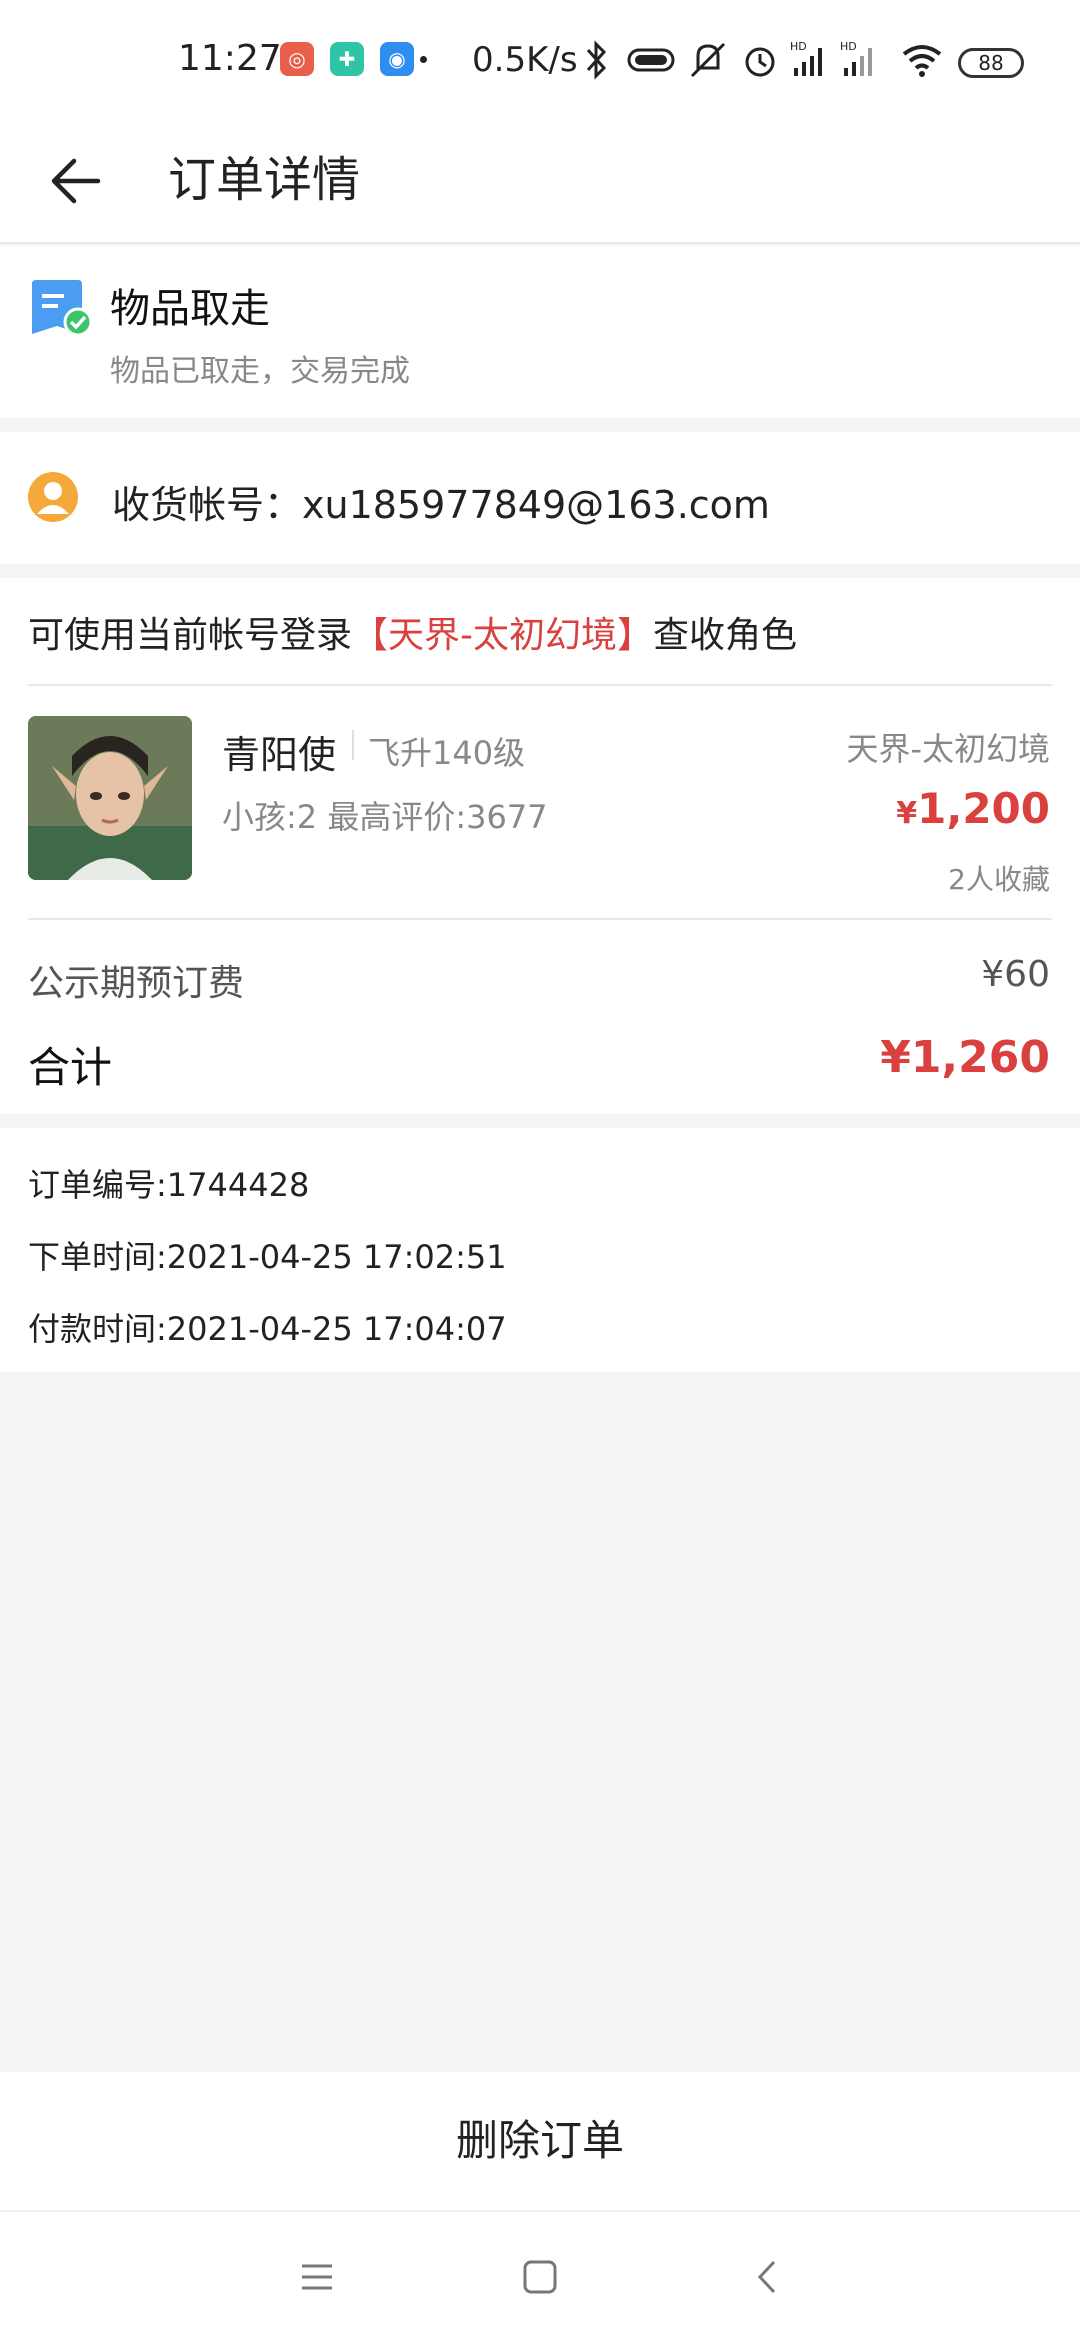 The image size is (1080, 2340). I want to click on receiving-account: 收货帐号：xu185977849@163.com, so click(441, 505).